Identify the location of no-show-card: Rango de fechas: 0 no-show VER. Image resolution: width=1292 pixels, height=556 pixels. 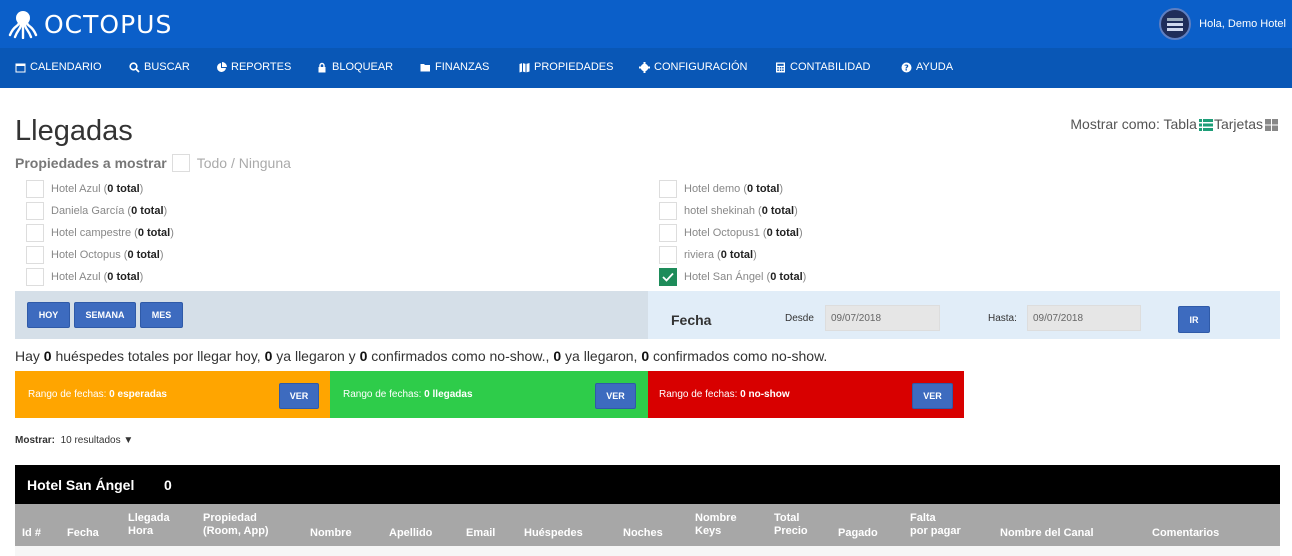
(806, 394).